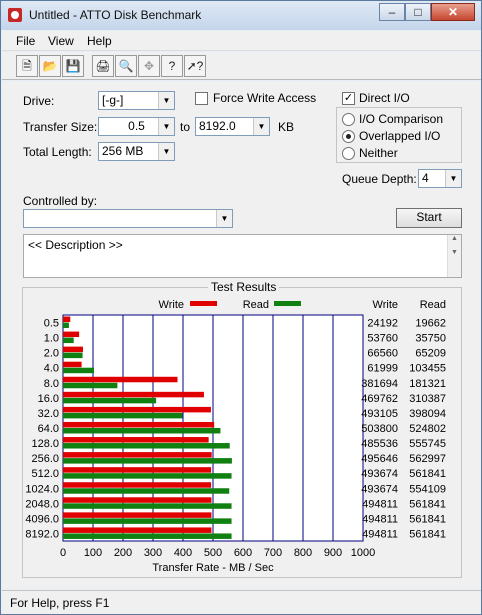  What do you see at coordinates (42, 489) in the screenshot?
I see `category-label: 1024.0` at bounding box center [42, 489].